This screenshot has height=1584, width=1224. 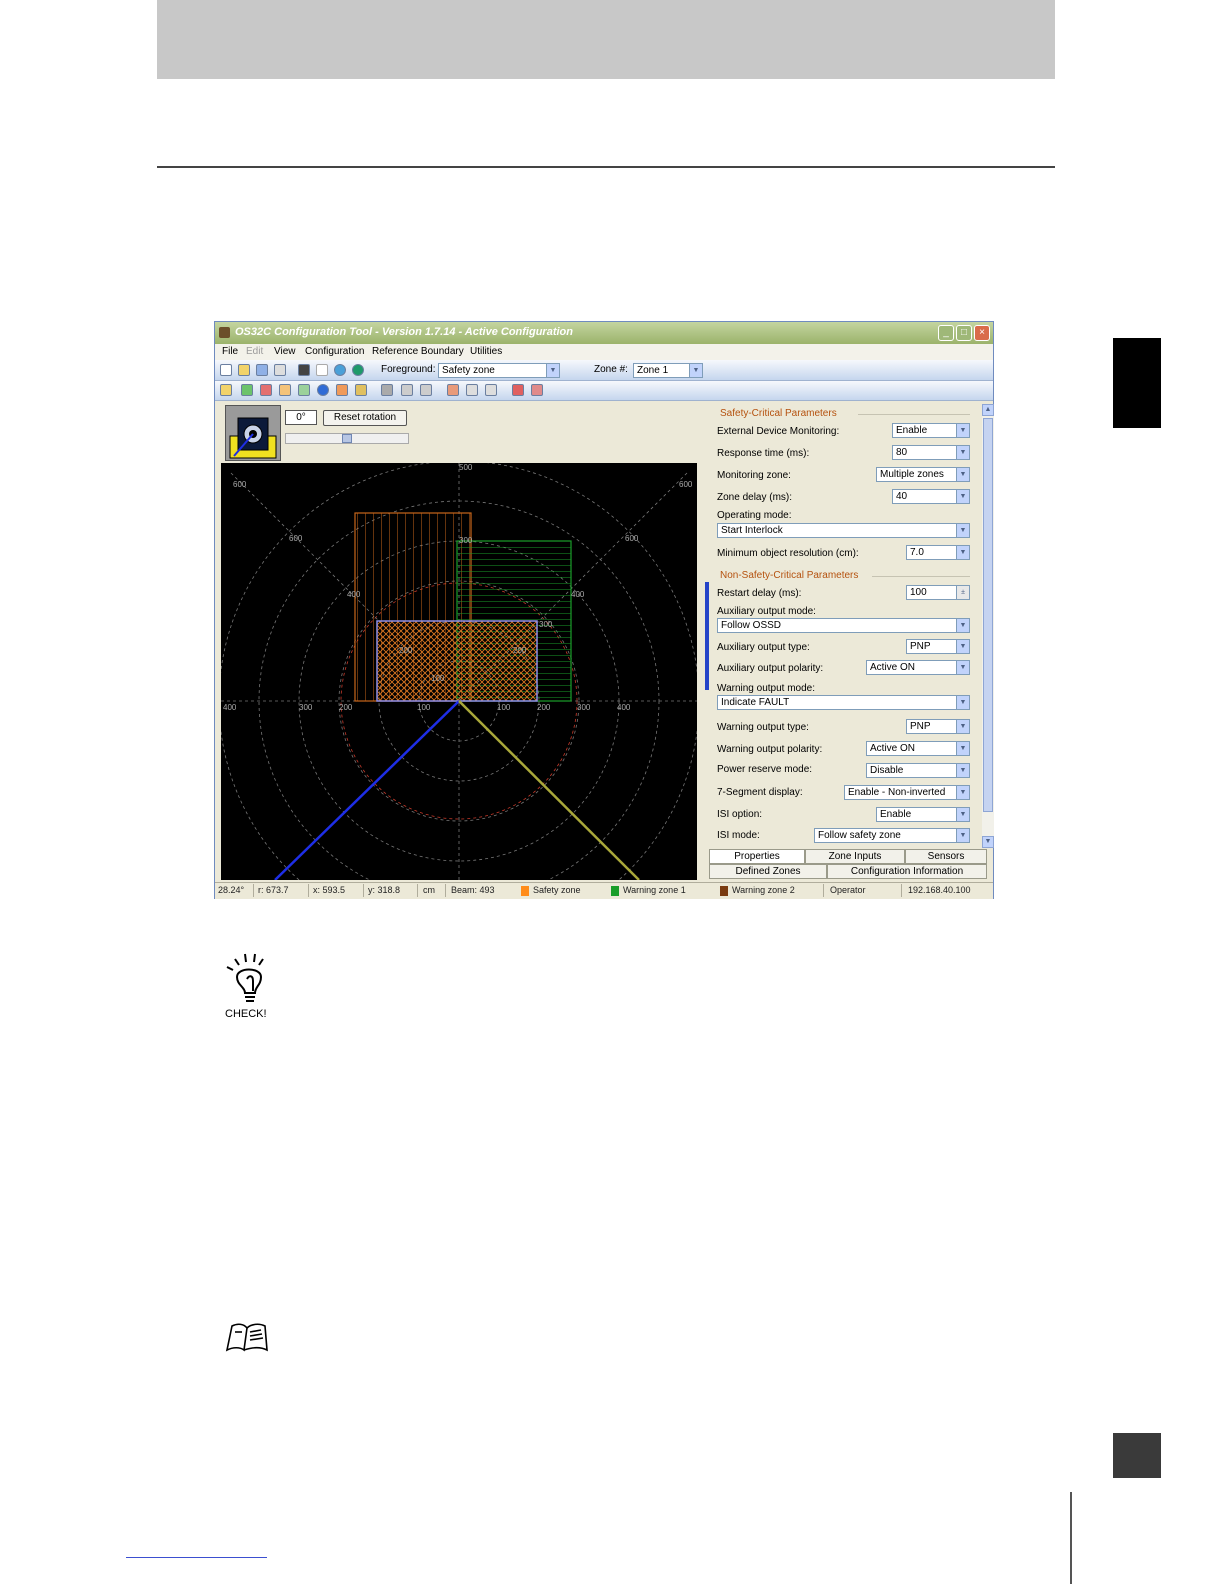 I want to click on fit-view-icon, so click(x=304, y=390).